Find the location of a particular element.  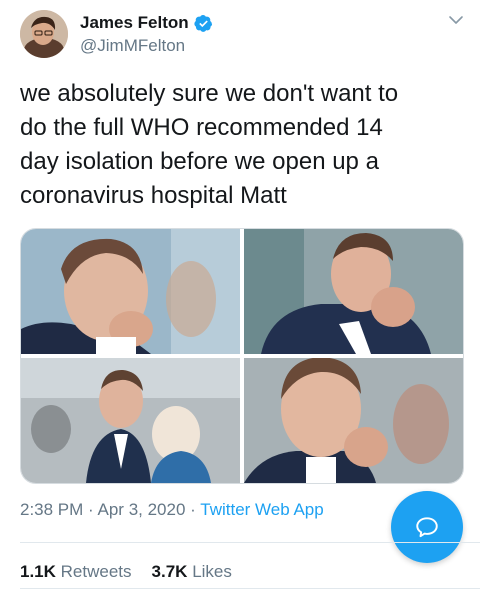

tweet-text-line: do the full WHO recommended 14 is located at coordinates (201, 127).